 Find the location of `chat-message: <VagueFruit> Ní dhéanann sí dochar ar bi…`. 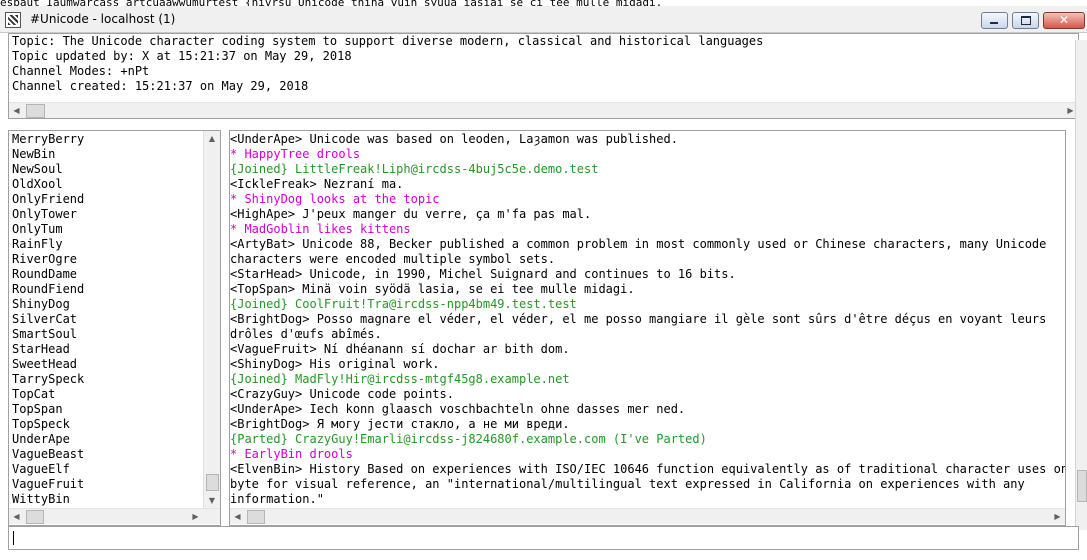

chat-message: <VagueFruit> Ní dhéanann sí dochar ar bi… is located at coordinates (400, 349).